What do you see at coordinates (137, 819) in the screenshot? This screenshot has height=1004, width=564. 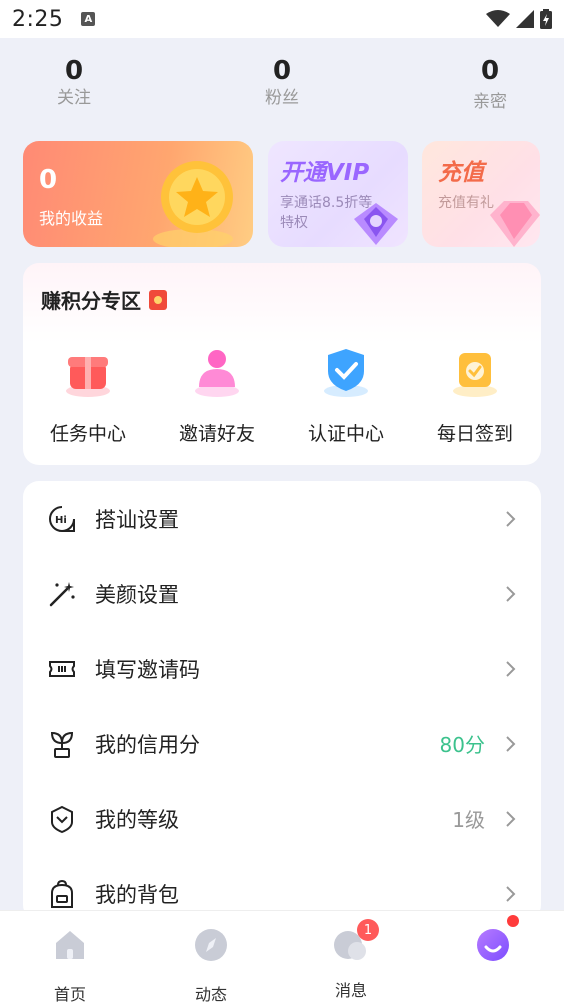 I see `menu-label: 我的等级` at bounding box center [137, 819].